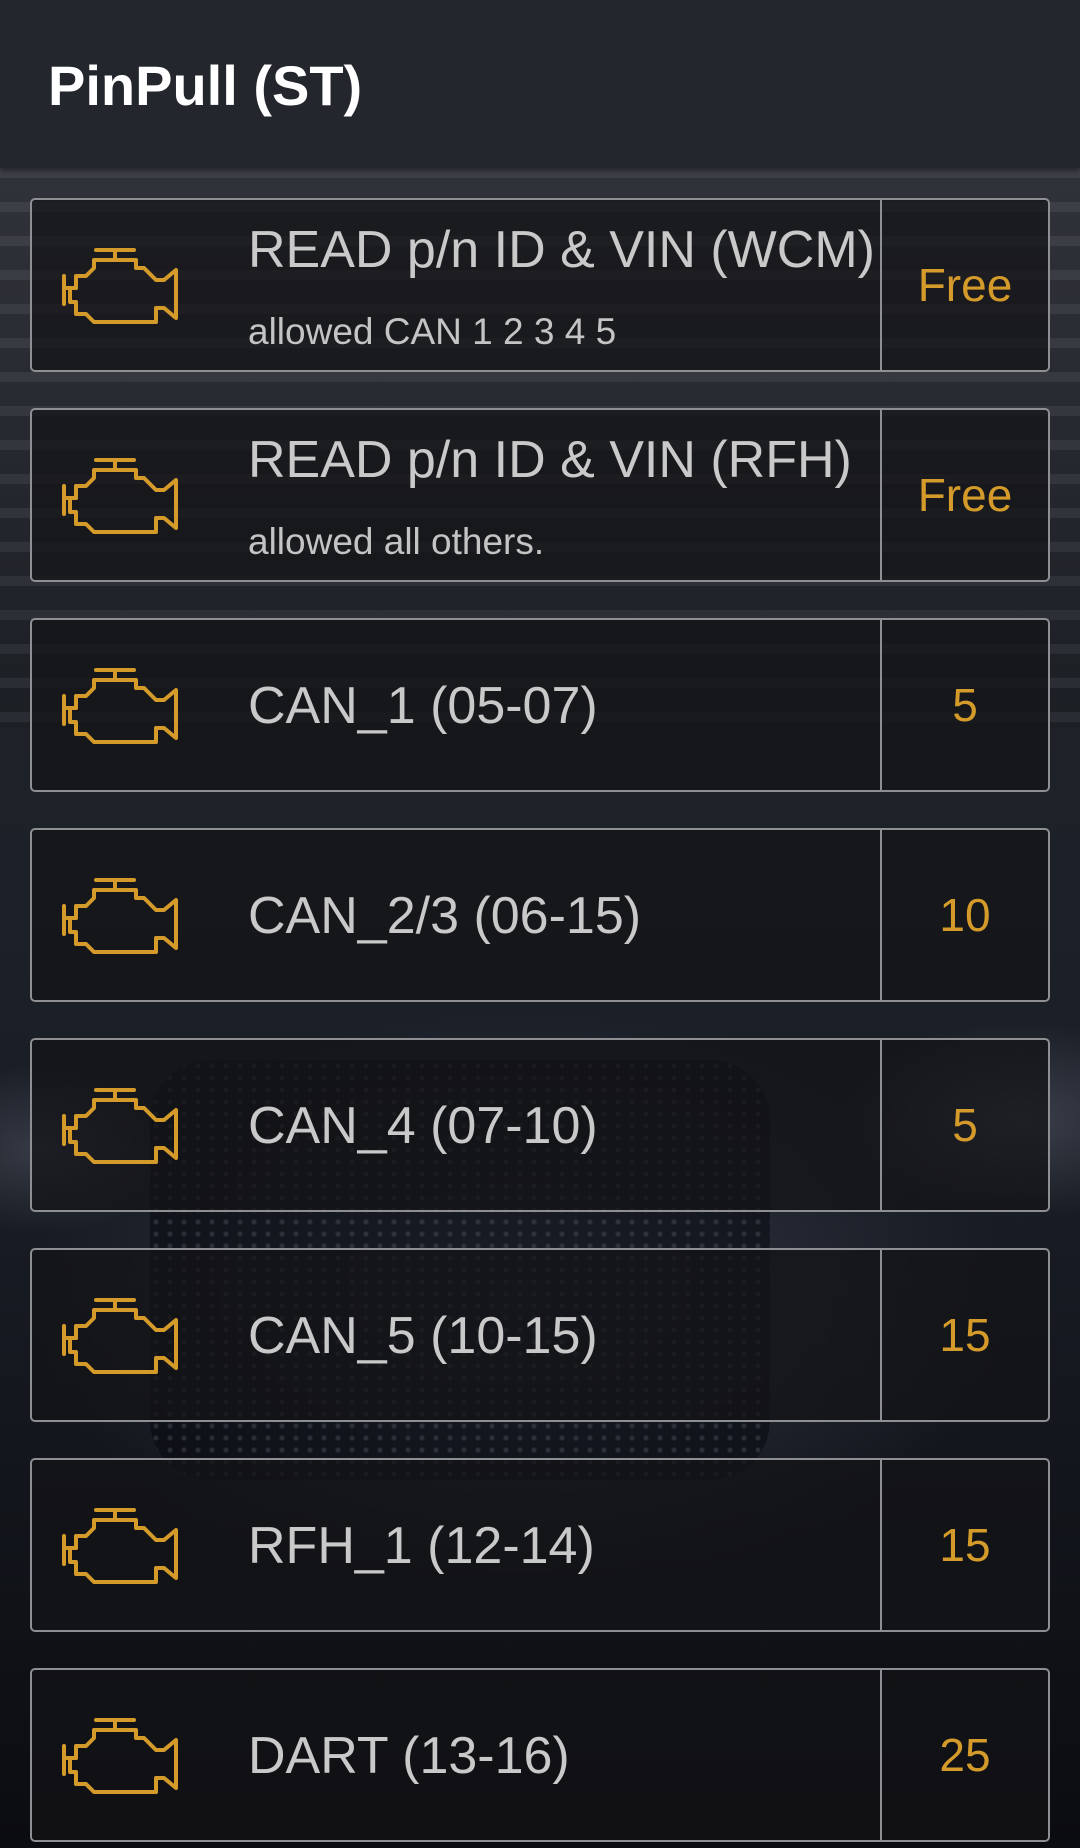  I want to click on item-text: CAN_5 (10-15), so click(578, 1335).